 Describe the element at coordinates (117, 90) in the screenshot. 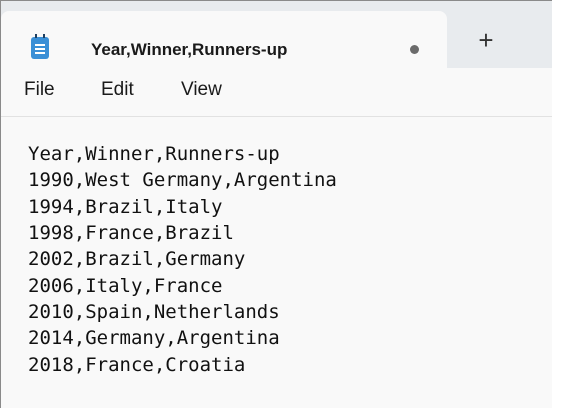

I see `menu-edit: Edit` at that location.